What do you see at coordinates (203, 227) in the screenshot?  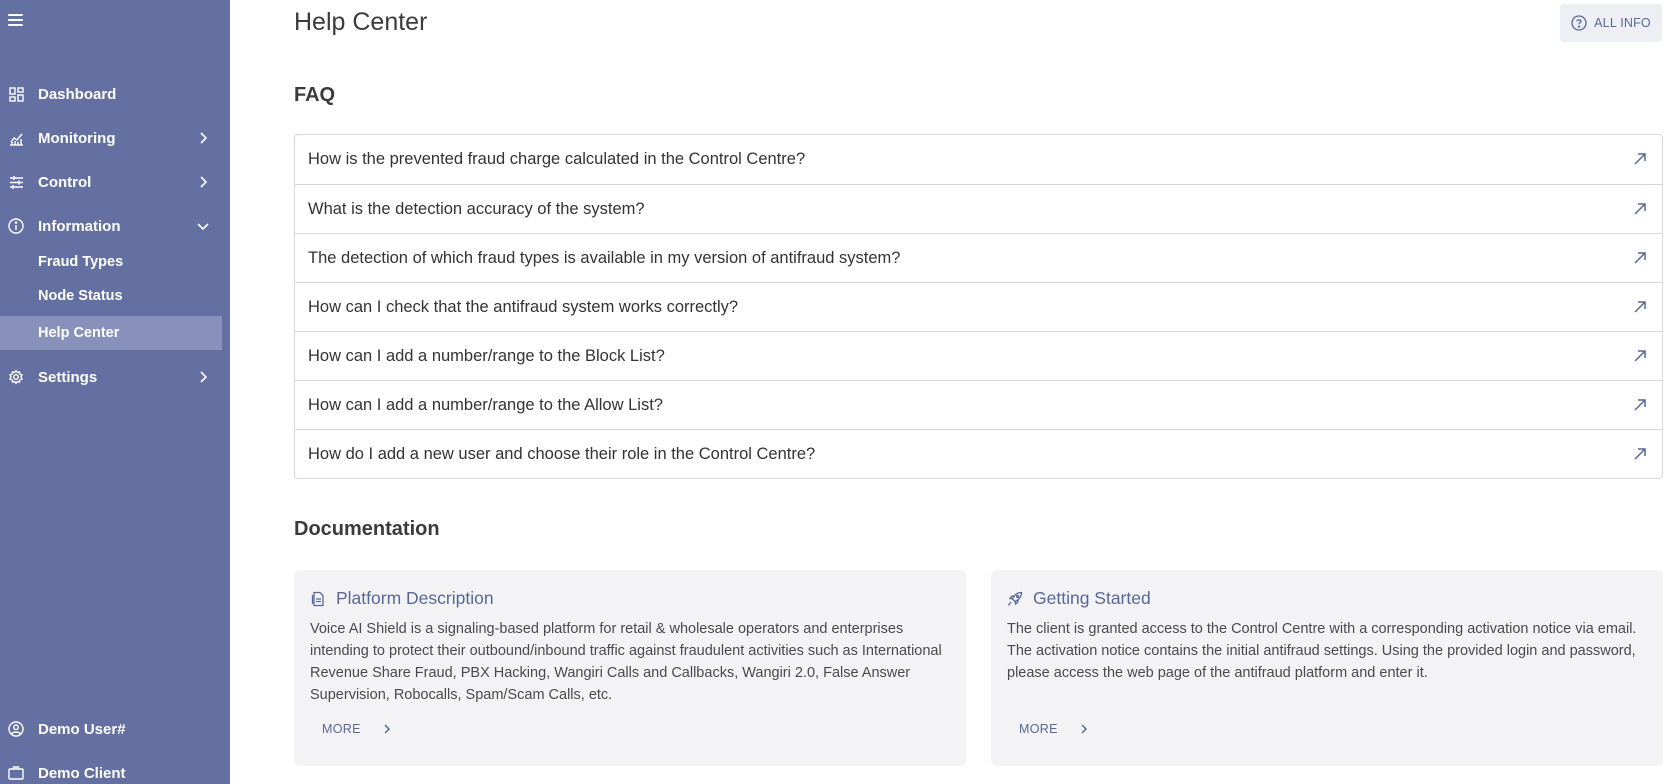 I see `chevron-down-icon` at bounding box center [203, 227].